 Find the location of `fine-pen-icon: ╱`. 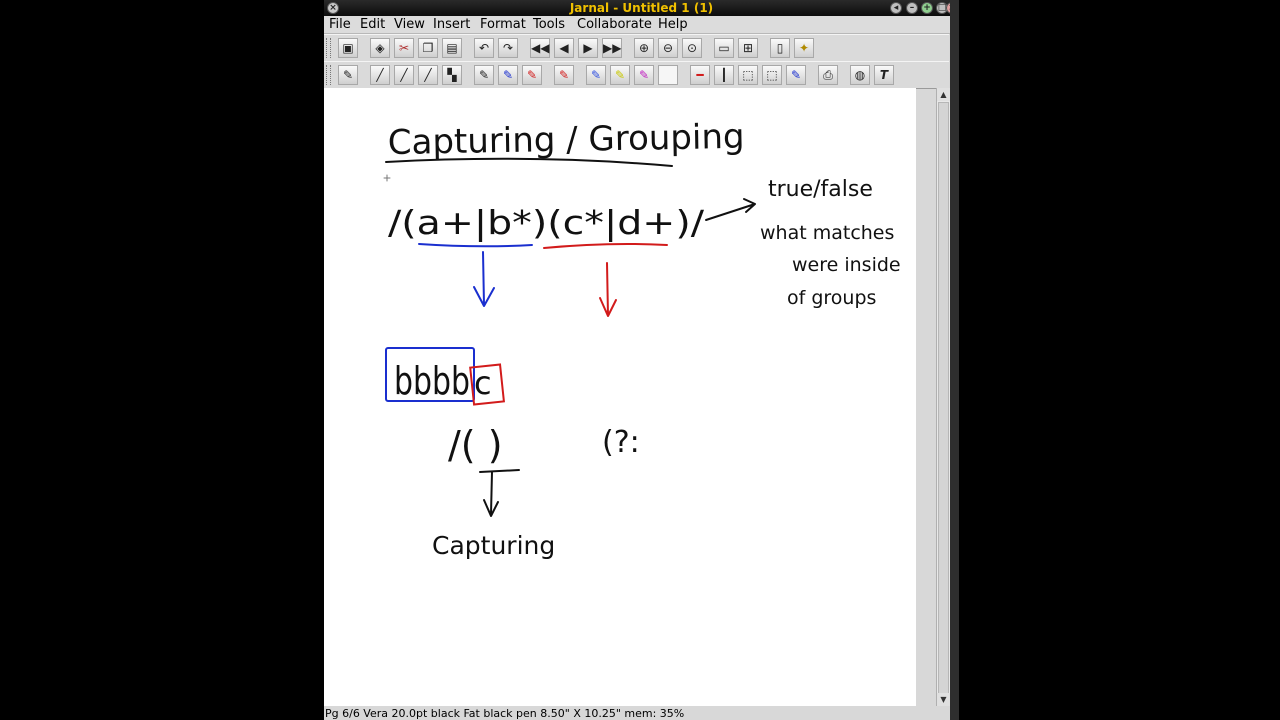

fine-pen-icon: ╱ is located at coordinates (380, 75).